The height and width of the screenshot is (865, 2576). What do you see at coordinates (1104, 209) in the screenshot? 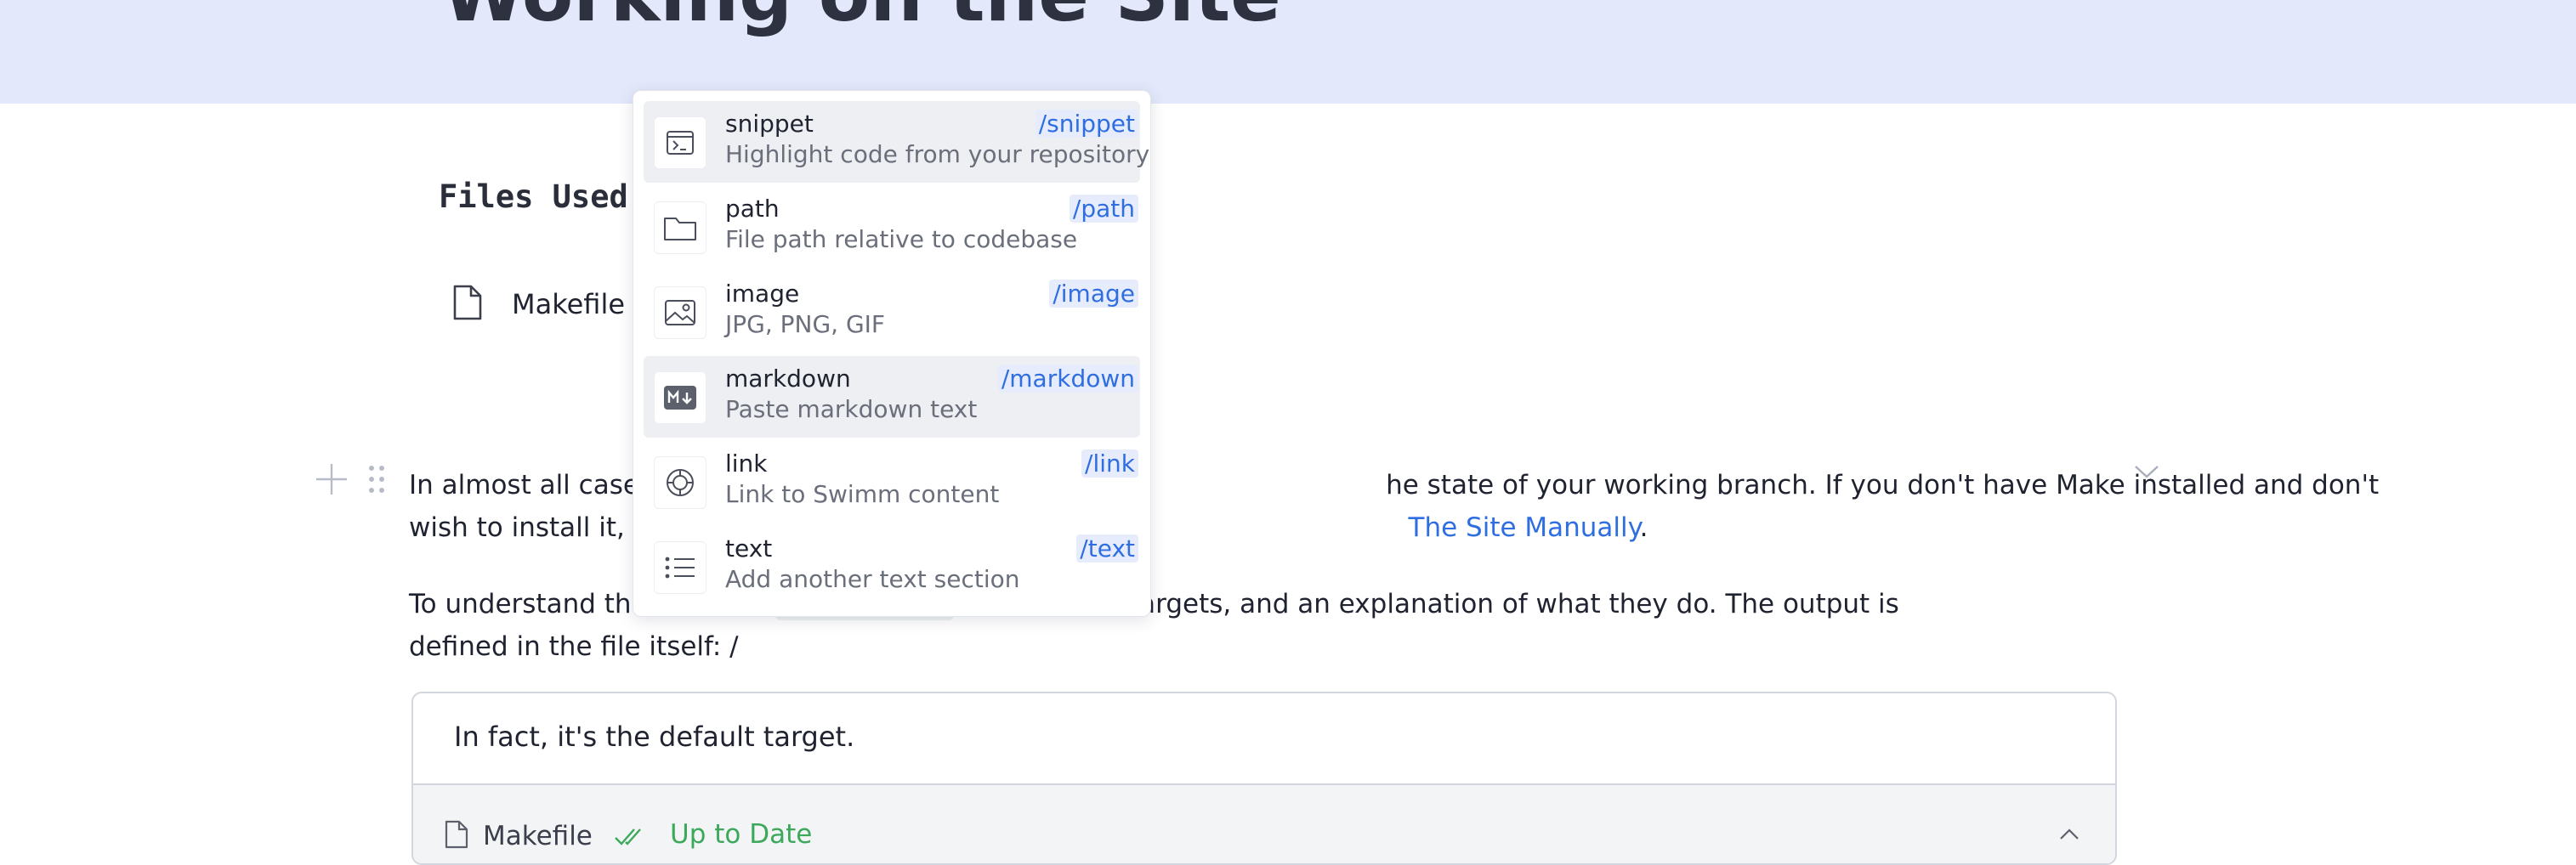
I see `menu-item-command: /path` at bounding box center [1104, 209].